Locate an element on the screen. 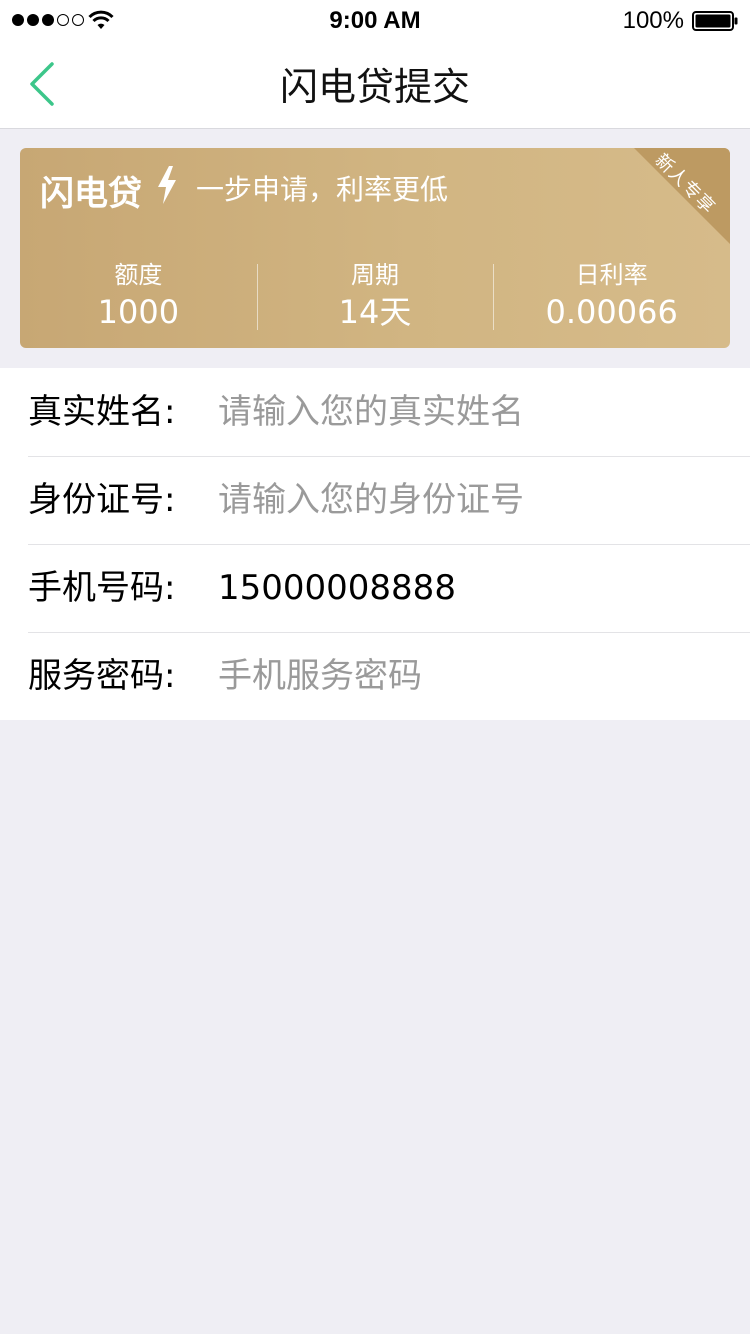 The width and height of the screenshot is (750, 1334). battery-icon is located at coordinates (715, 21).